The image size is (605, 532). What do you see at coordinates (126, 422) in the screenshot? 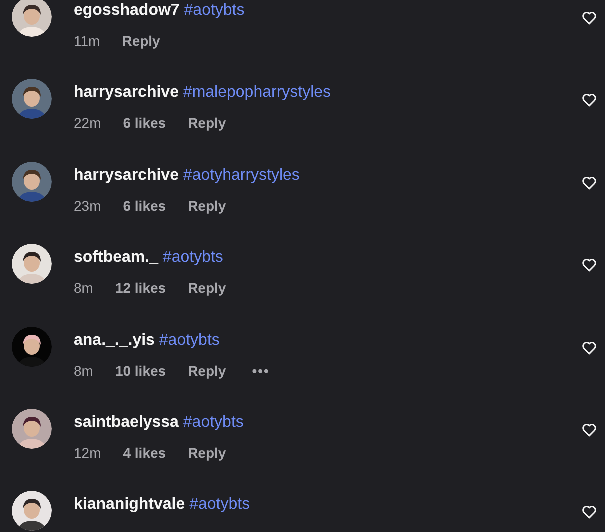
I see `username: saintbaelyssa` at bounding box center [126, 422].